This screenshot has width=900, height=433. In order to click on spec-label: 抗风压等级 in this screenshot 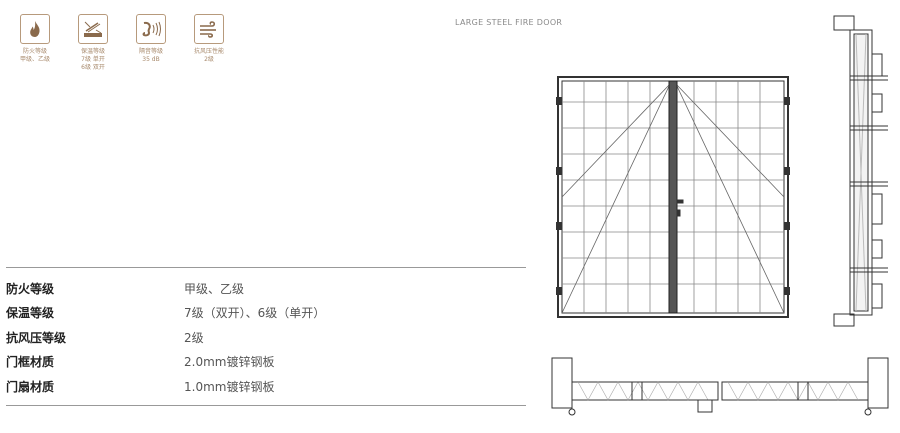, I will do `click(36, 337)`.